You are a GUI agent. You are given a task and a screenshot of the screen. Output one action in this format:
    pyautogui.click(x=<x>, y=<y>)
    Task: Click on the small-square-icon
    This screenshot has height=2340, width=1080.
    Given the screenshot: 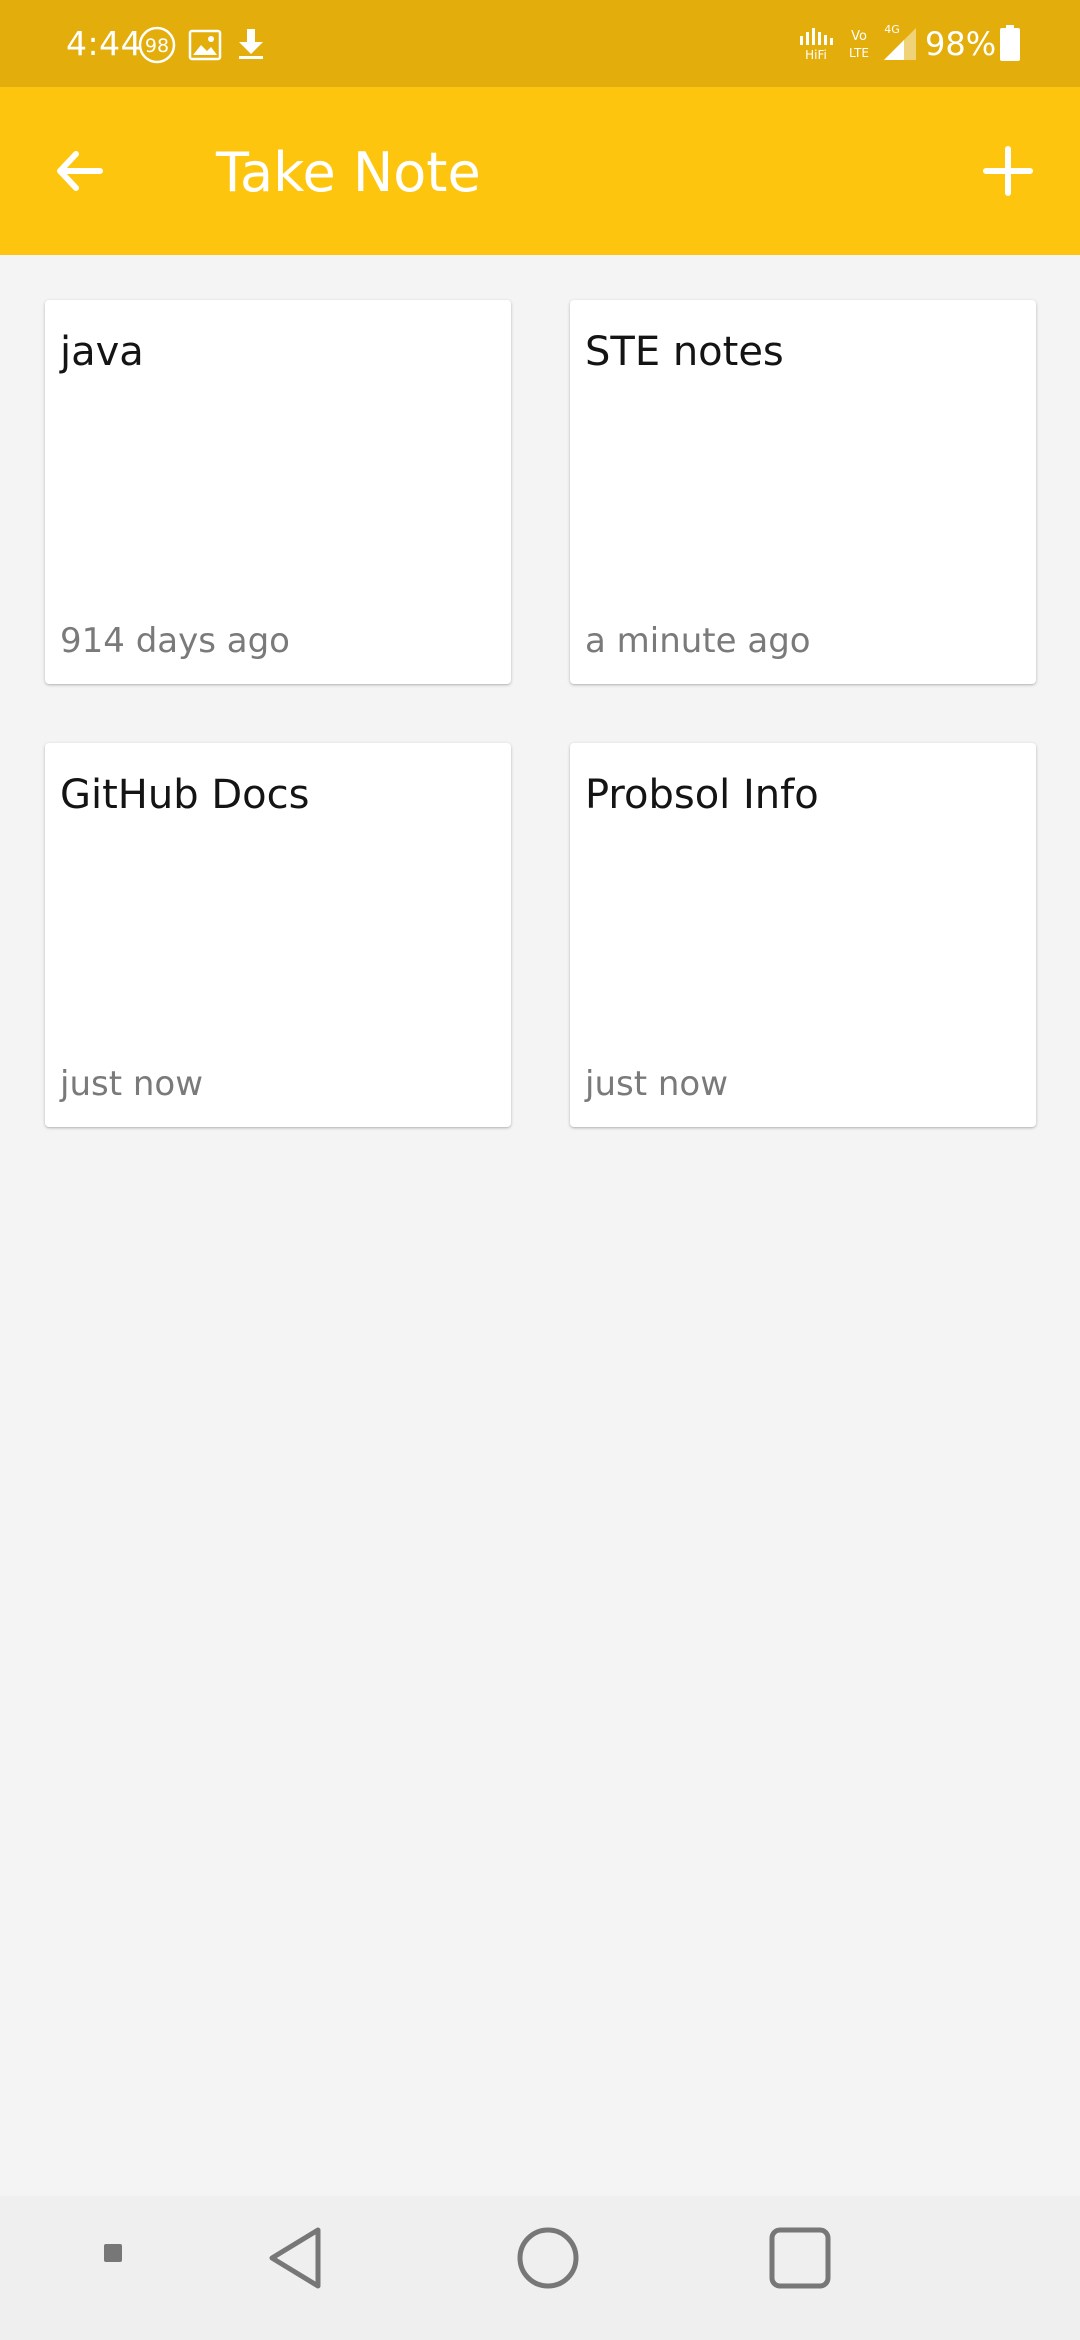 What is the action you would take?
    pyautogui.click(x=113, y=2253)
    